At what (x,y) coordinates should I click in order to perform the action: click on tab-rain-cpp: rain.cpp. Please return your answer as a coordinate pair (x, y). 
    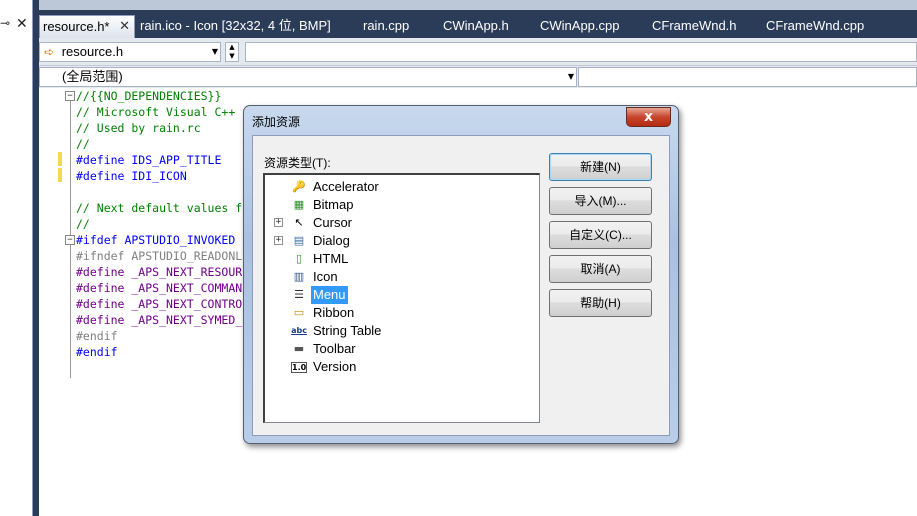
    Looking at the image, I should click on (386, 26).